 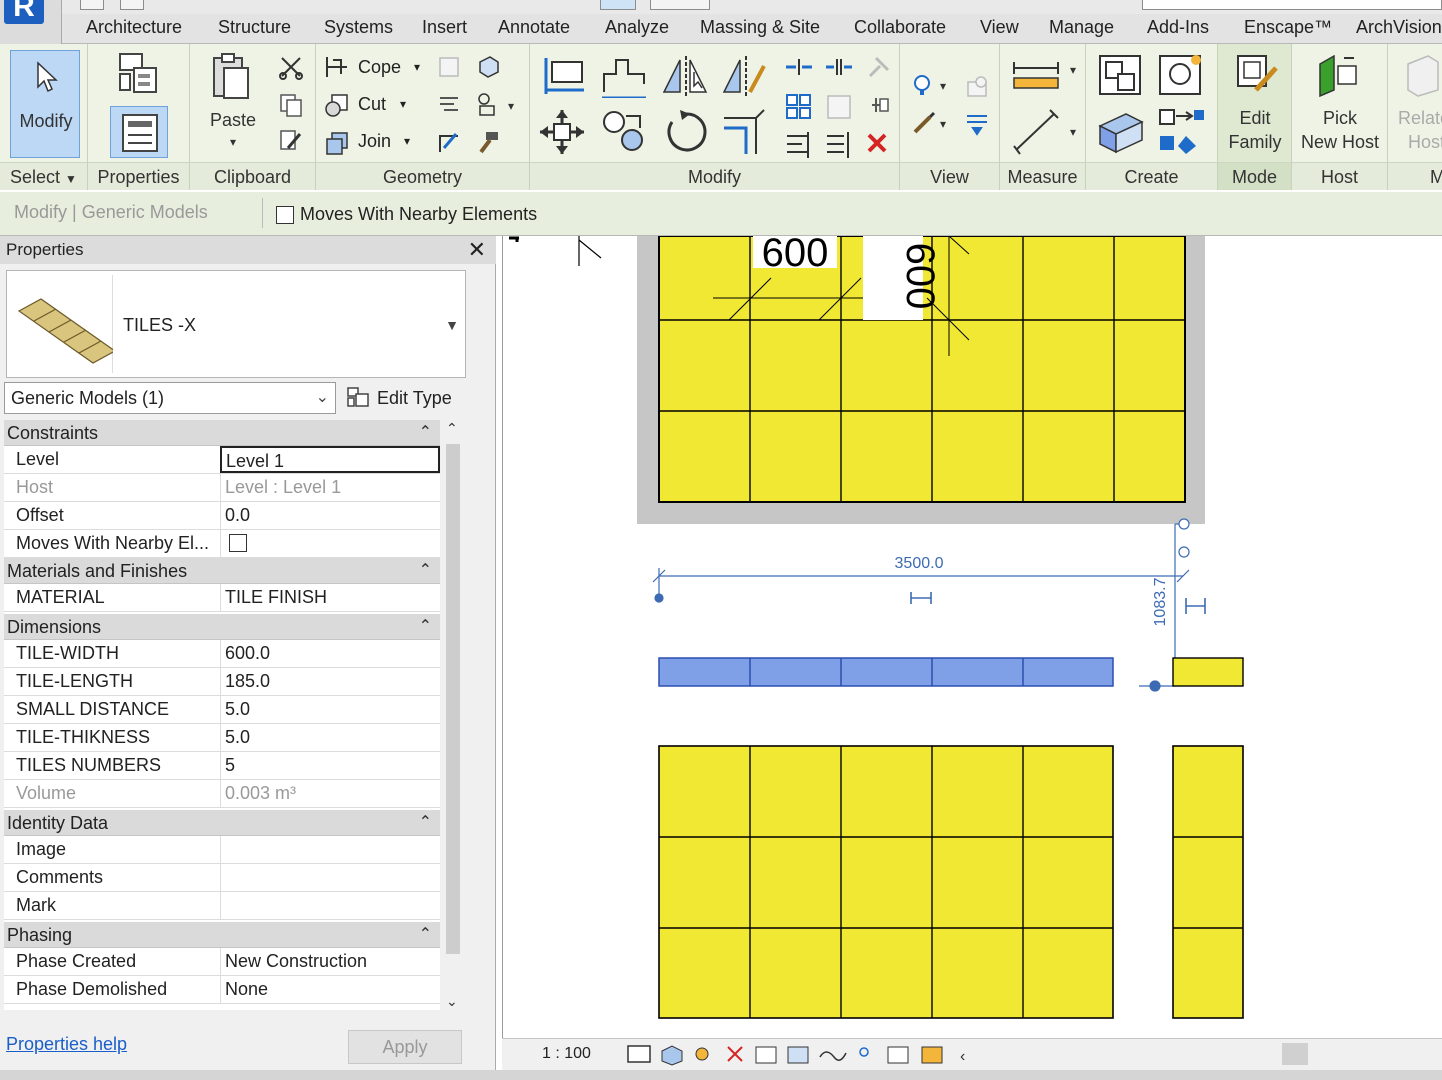 What do you see at coordinates (534, 27) in the screenshot?
I see `tab-annotate: Annotate` at bounding box center [534, 27].